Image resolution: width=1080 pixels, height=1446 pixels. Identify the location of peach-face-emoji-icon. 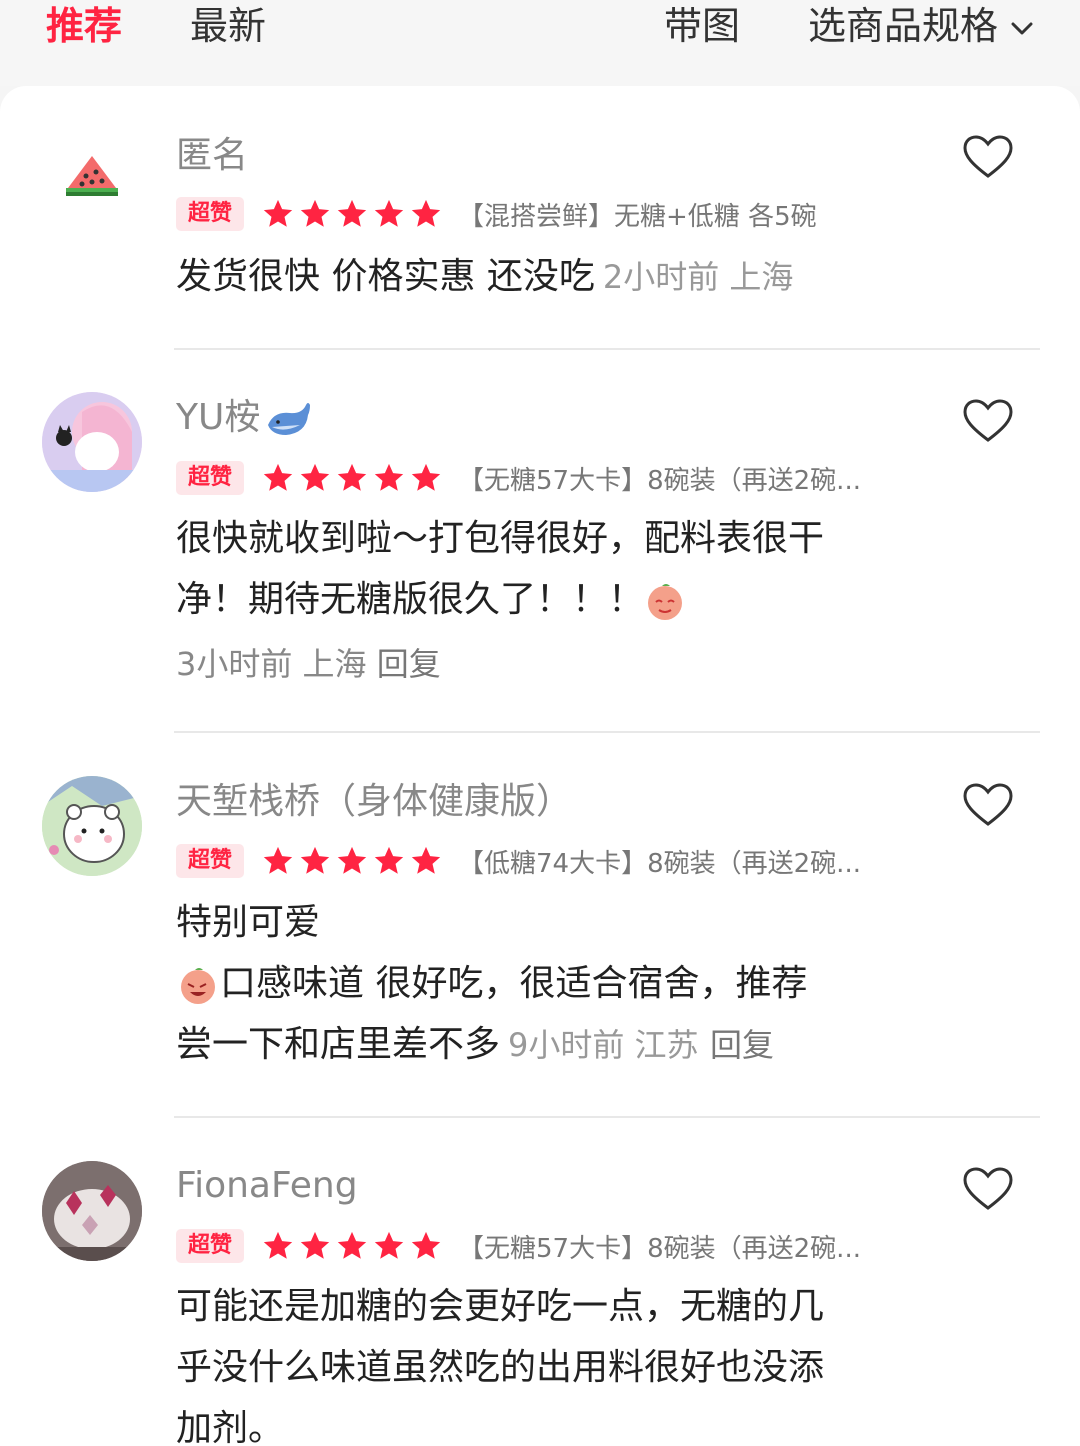
(665, 602).